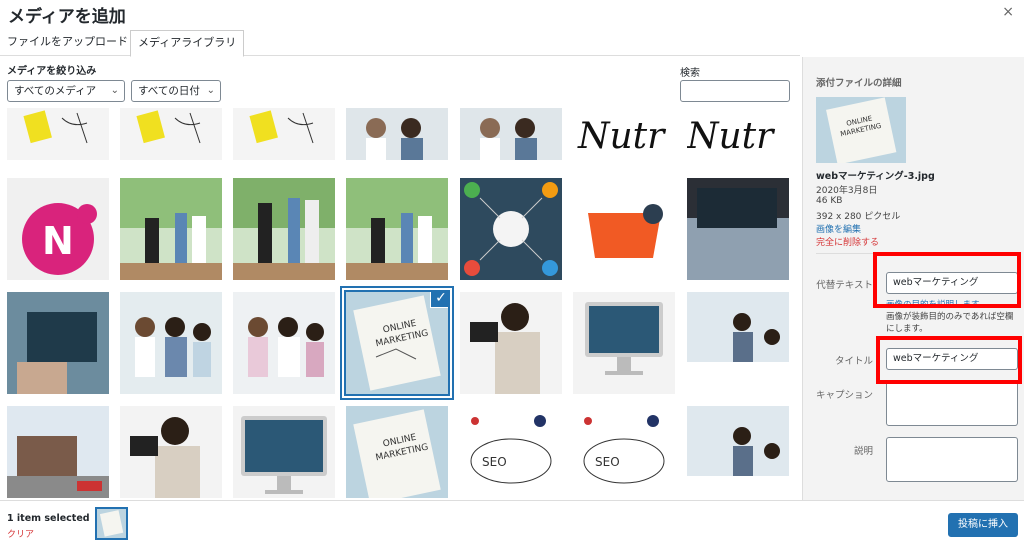  I want to click on attachment-dimensions: 392 x 280 ピクセル, so click(858, 217).